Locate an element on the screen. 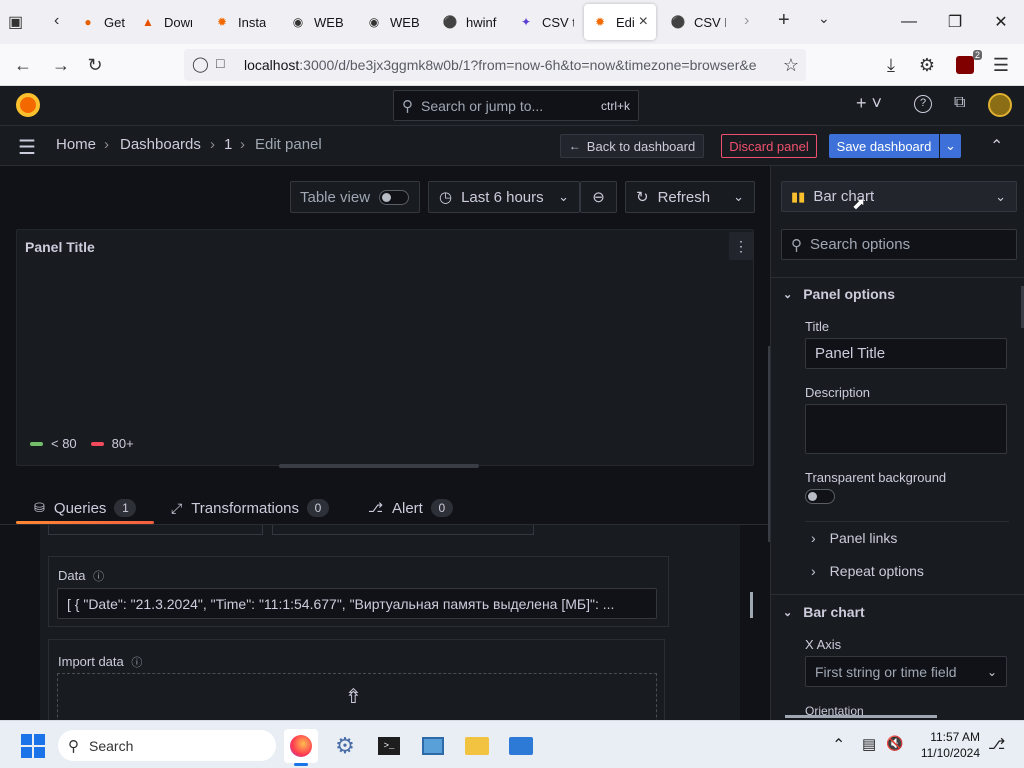  repeat-options-section: › Repeat options is located at coordinates (867, 571).